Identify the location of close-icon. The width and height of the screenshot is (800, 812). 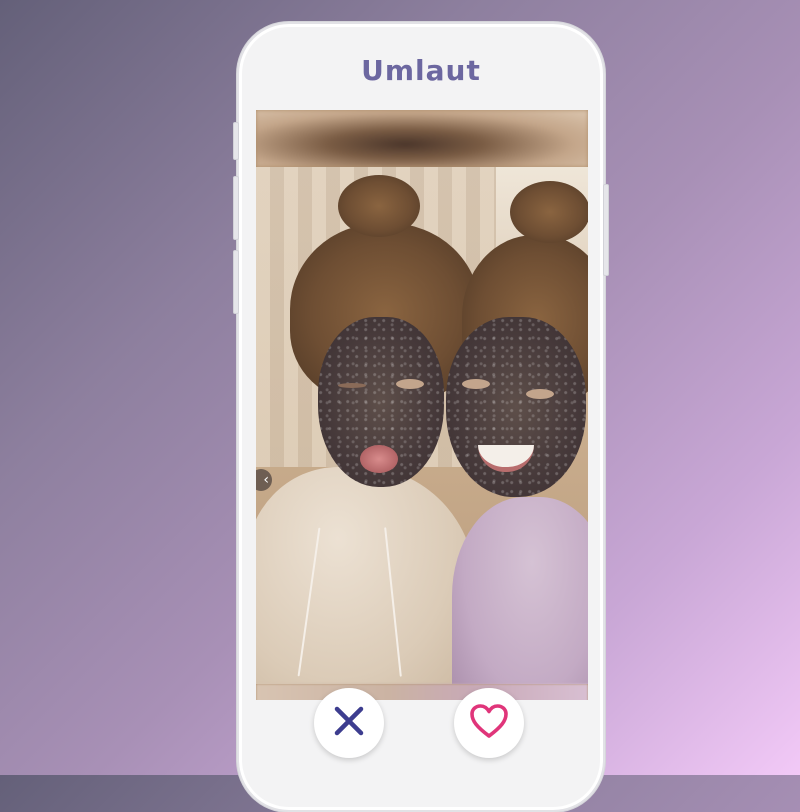
(349, 723).